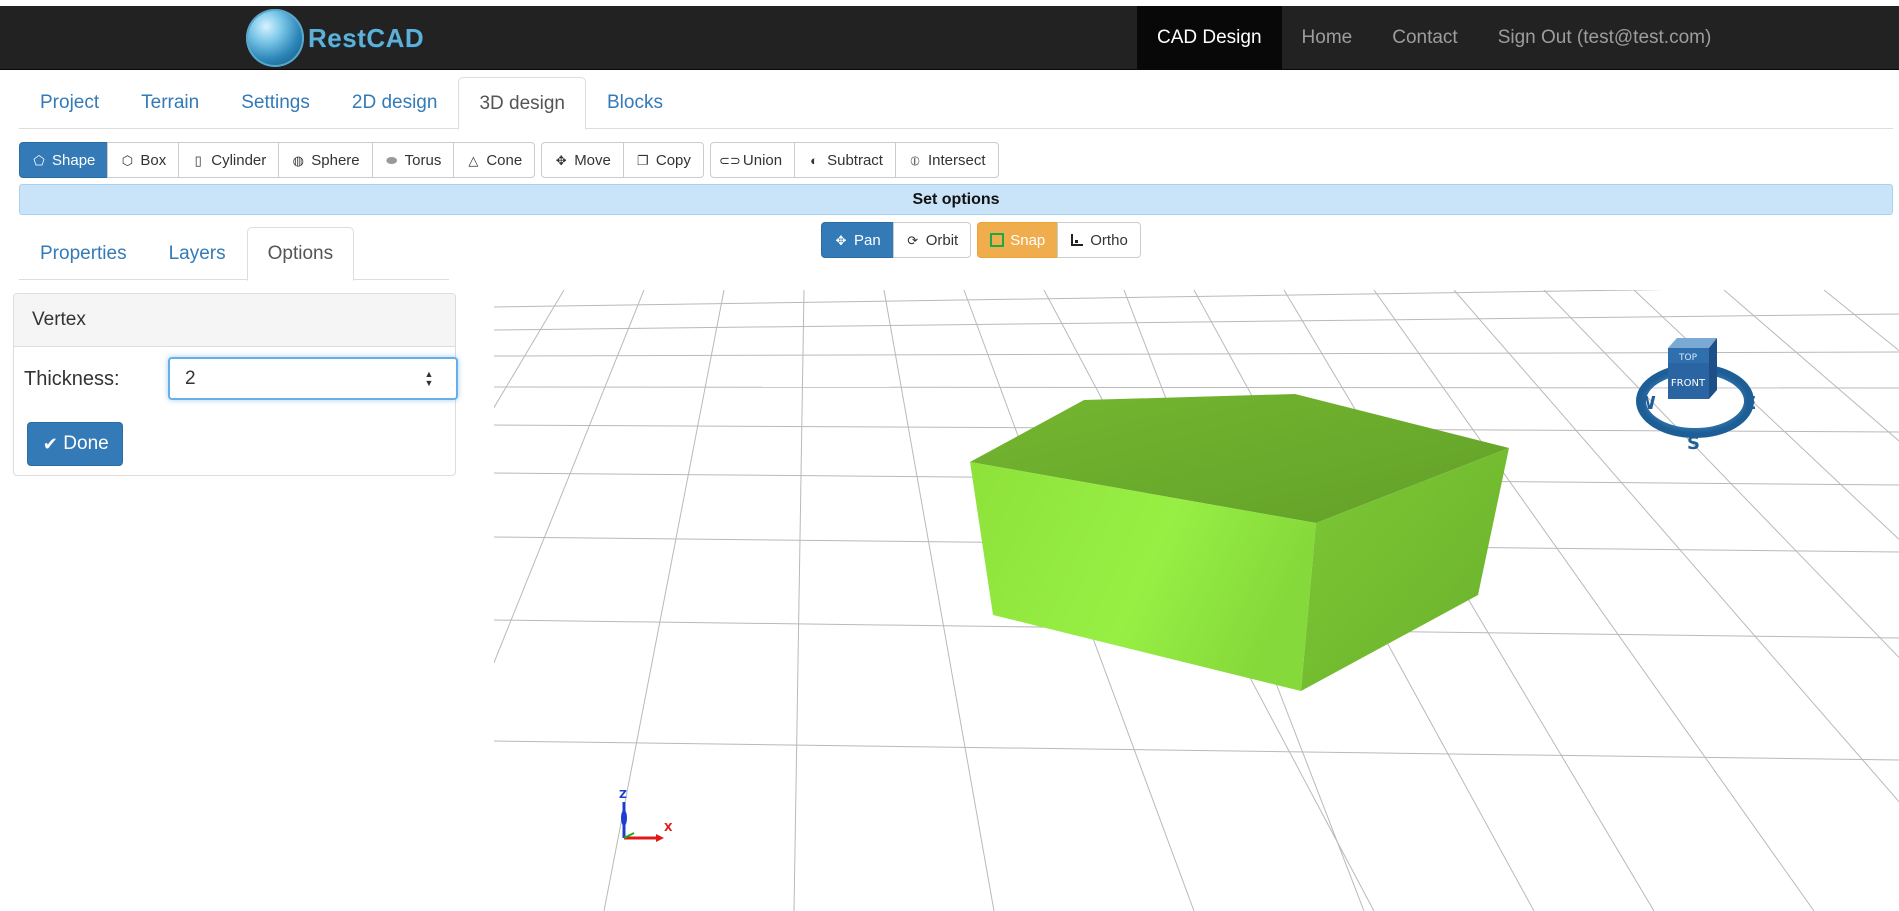  I want to click on brand: RestCAD, so click(335, 38).